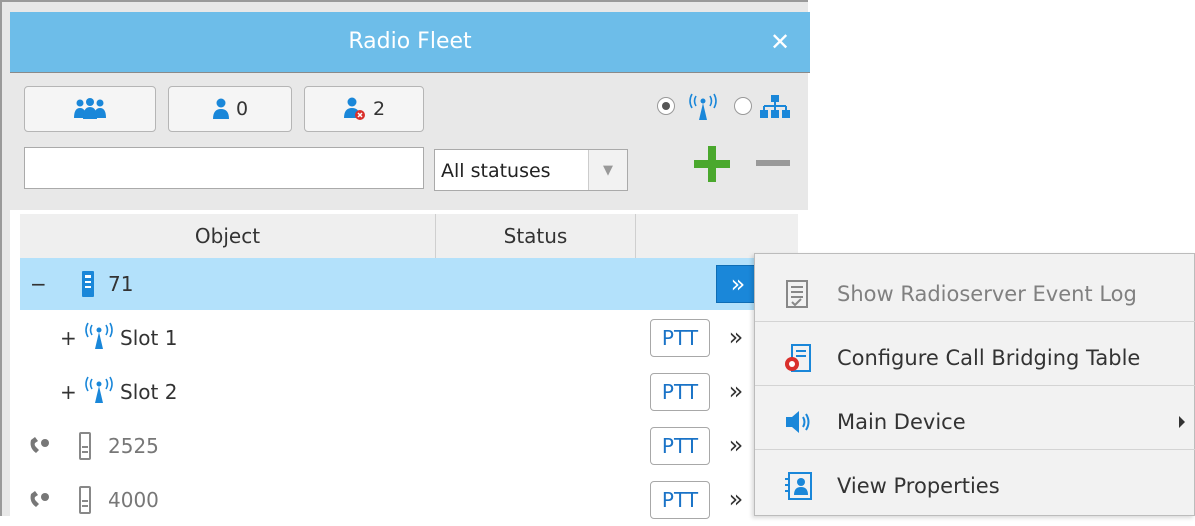  What do you see at coordinates (228, 236) in the screenshot?
I see `column-header-object: Object` at bounding box center [228, 236].